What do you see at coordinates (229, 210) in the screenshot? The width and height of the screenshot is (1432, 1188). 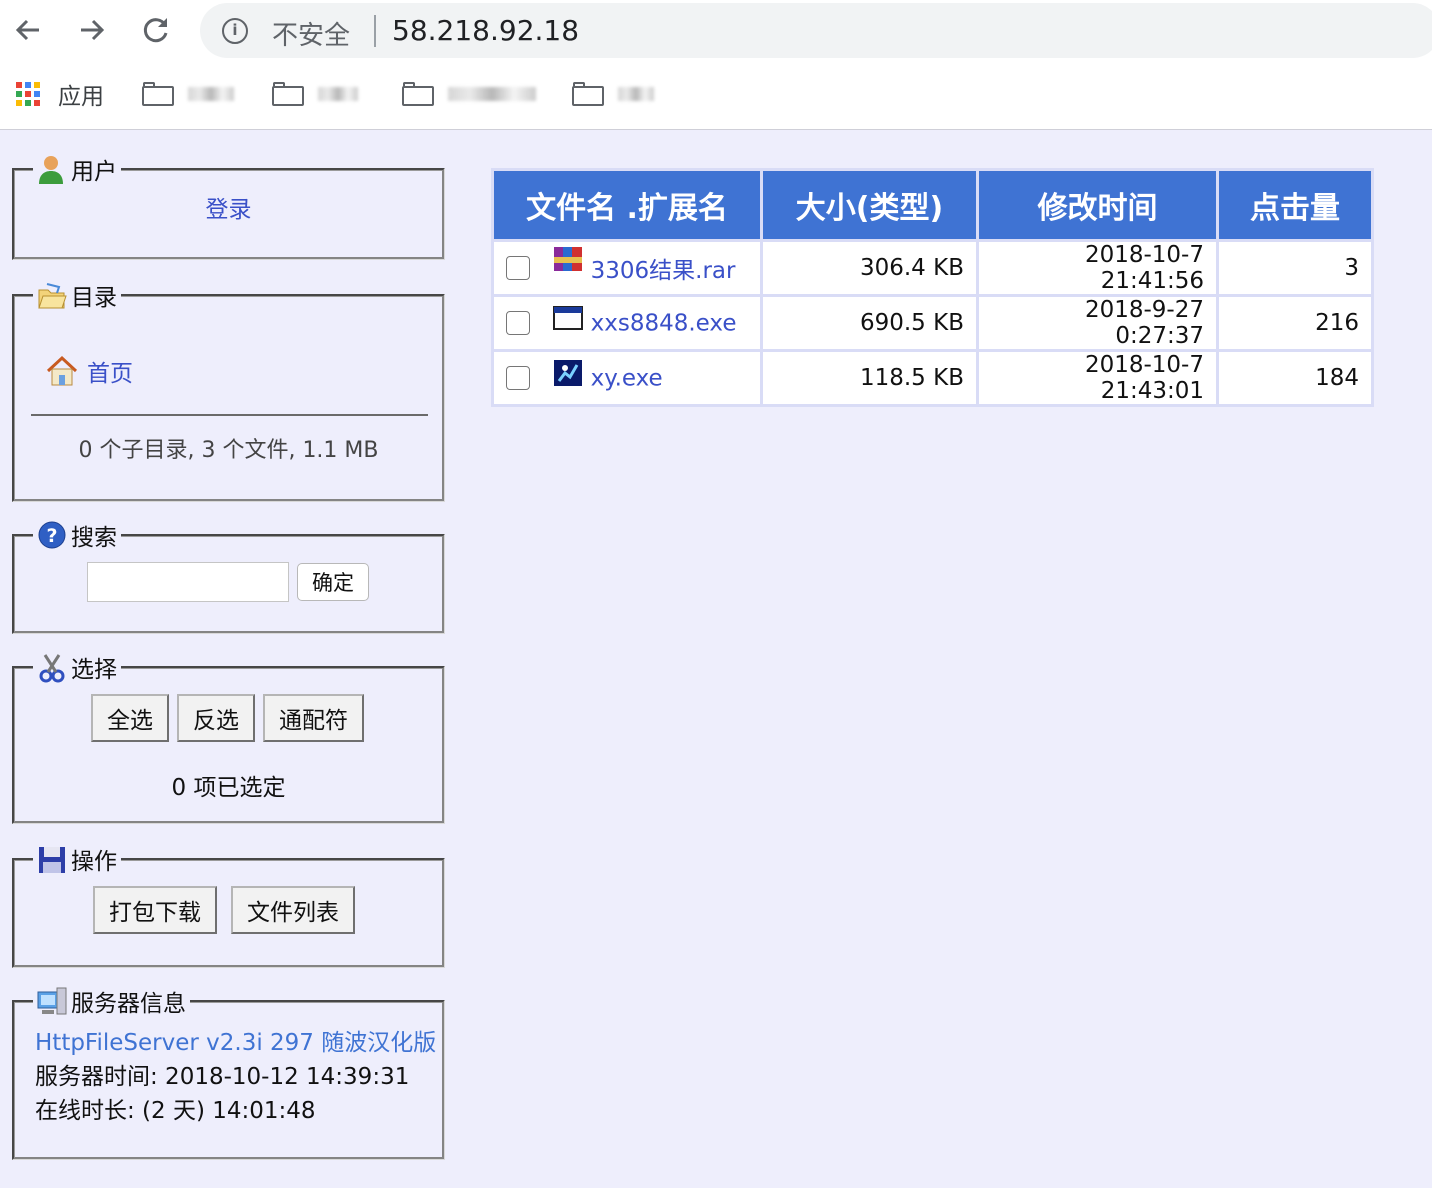 I see `login-link: 登录` at bounding box center [229, 210].